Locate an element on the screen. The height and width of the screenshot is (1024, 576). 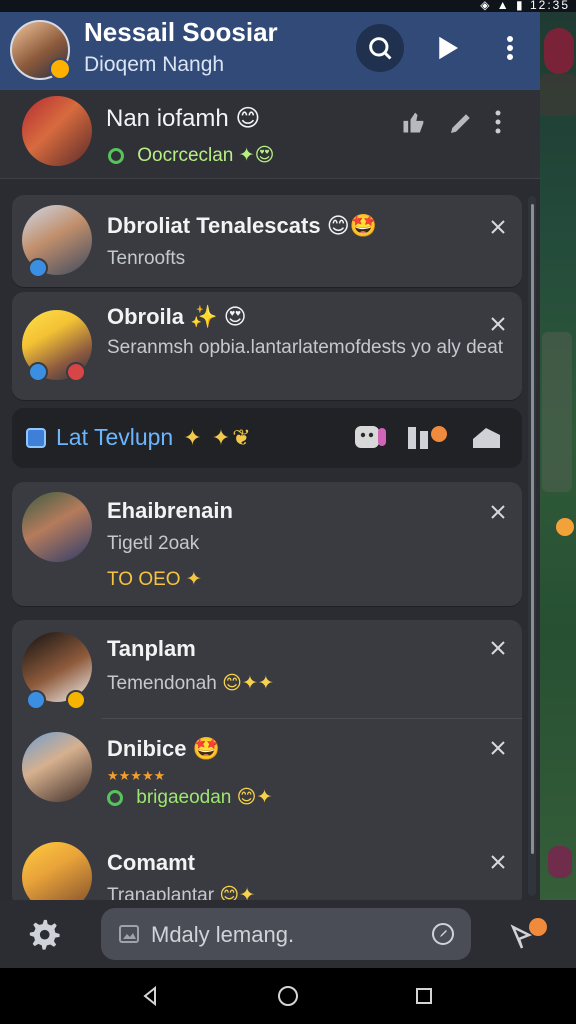
preview-text: brigaeodan is located at coordinates (184, 797).